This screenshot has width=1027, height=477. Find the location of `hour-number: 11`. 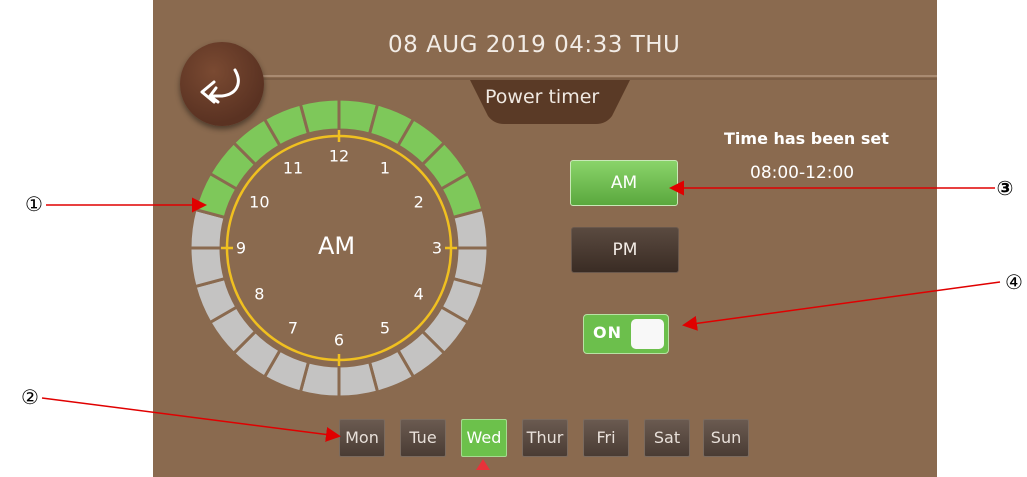

hour-number: 11 is located at coordinates (293, 168).